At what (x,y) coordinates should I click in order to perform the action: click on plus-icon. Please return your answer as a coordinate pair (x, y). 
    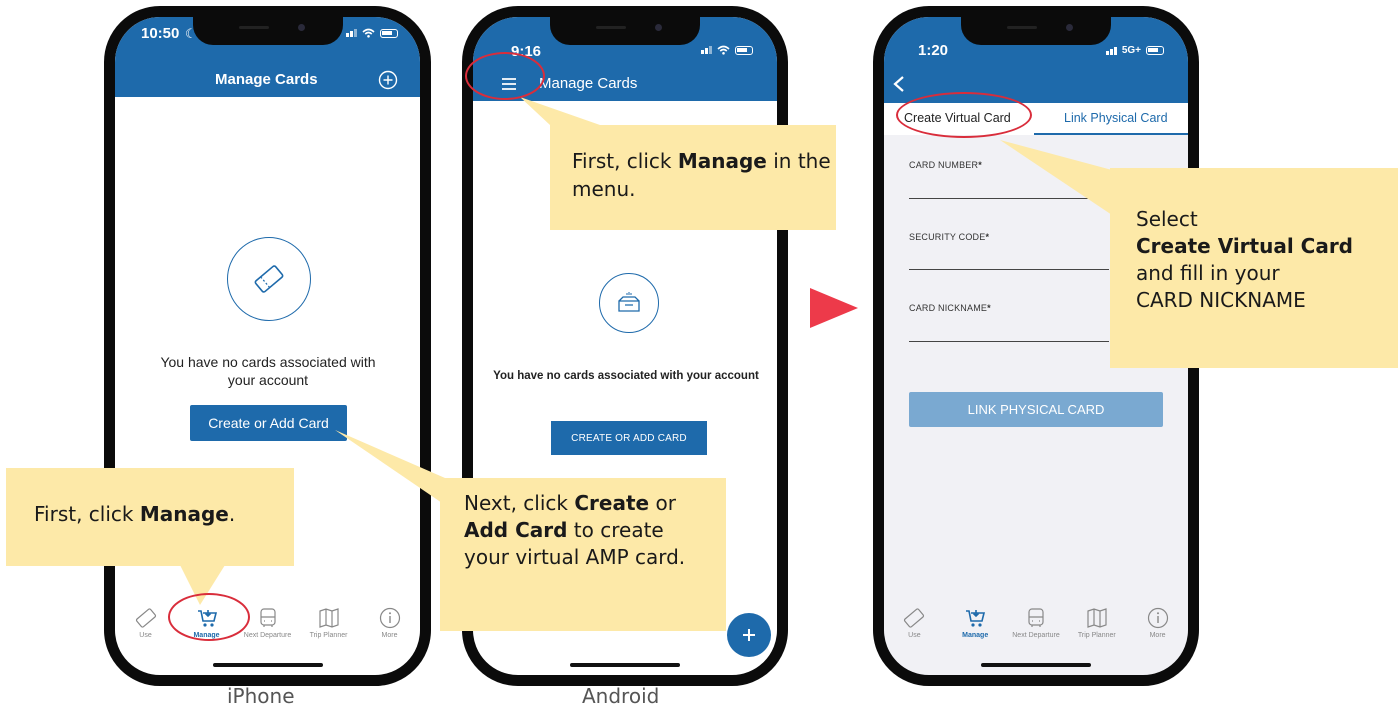
    Looking at the image, I should click on (749, 635).